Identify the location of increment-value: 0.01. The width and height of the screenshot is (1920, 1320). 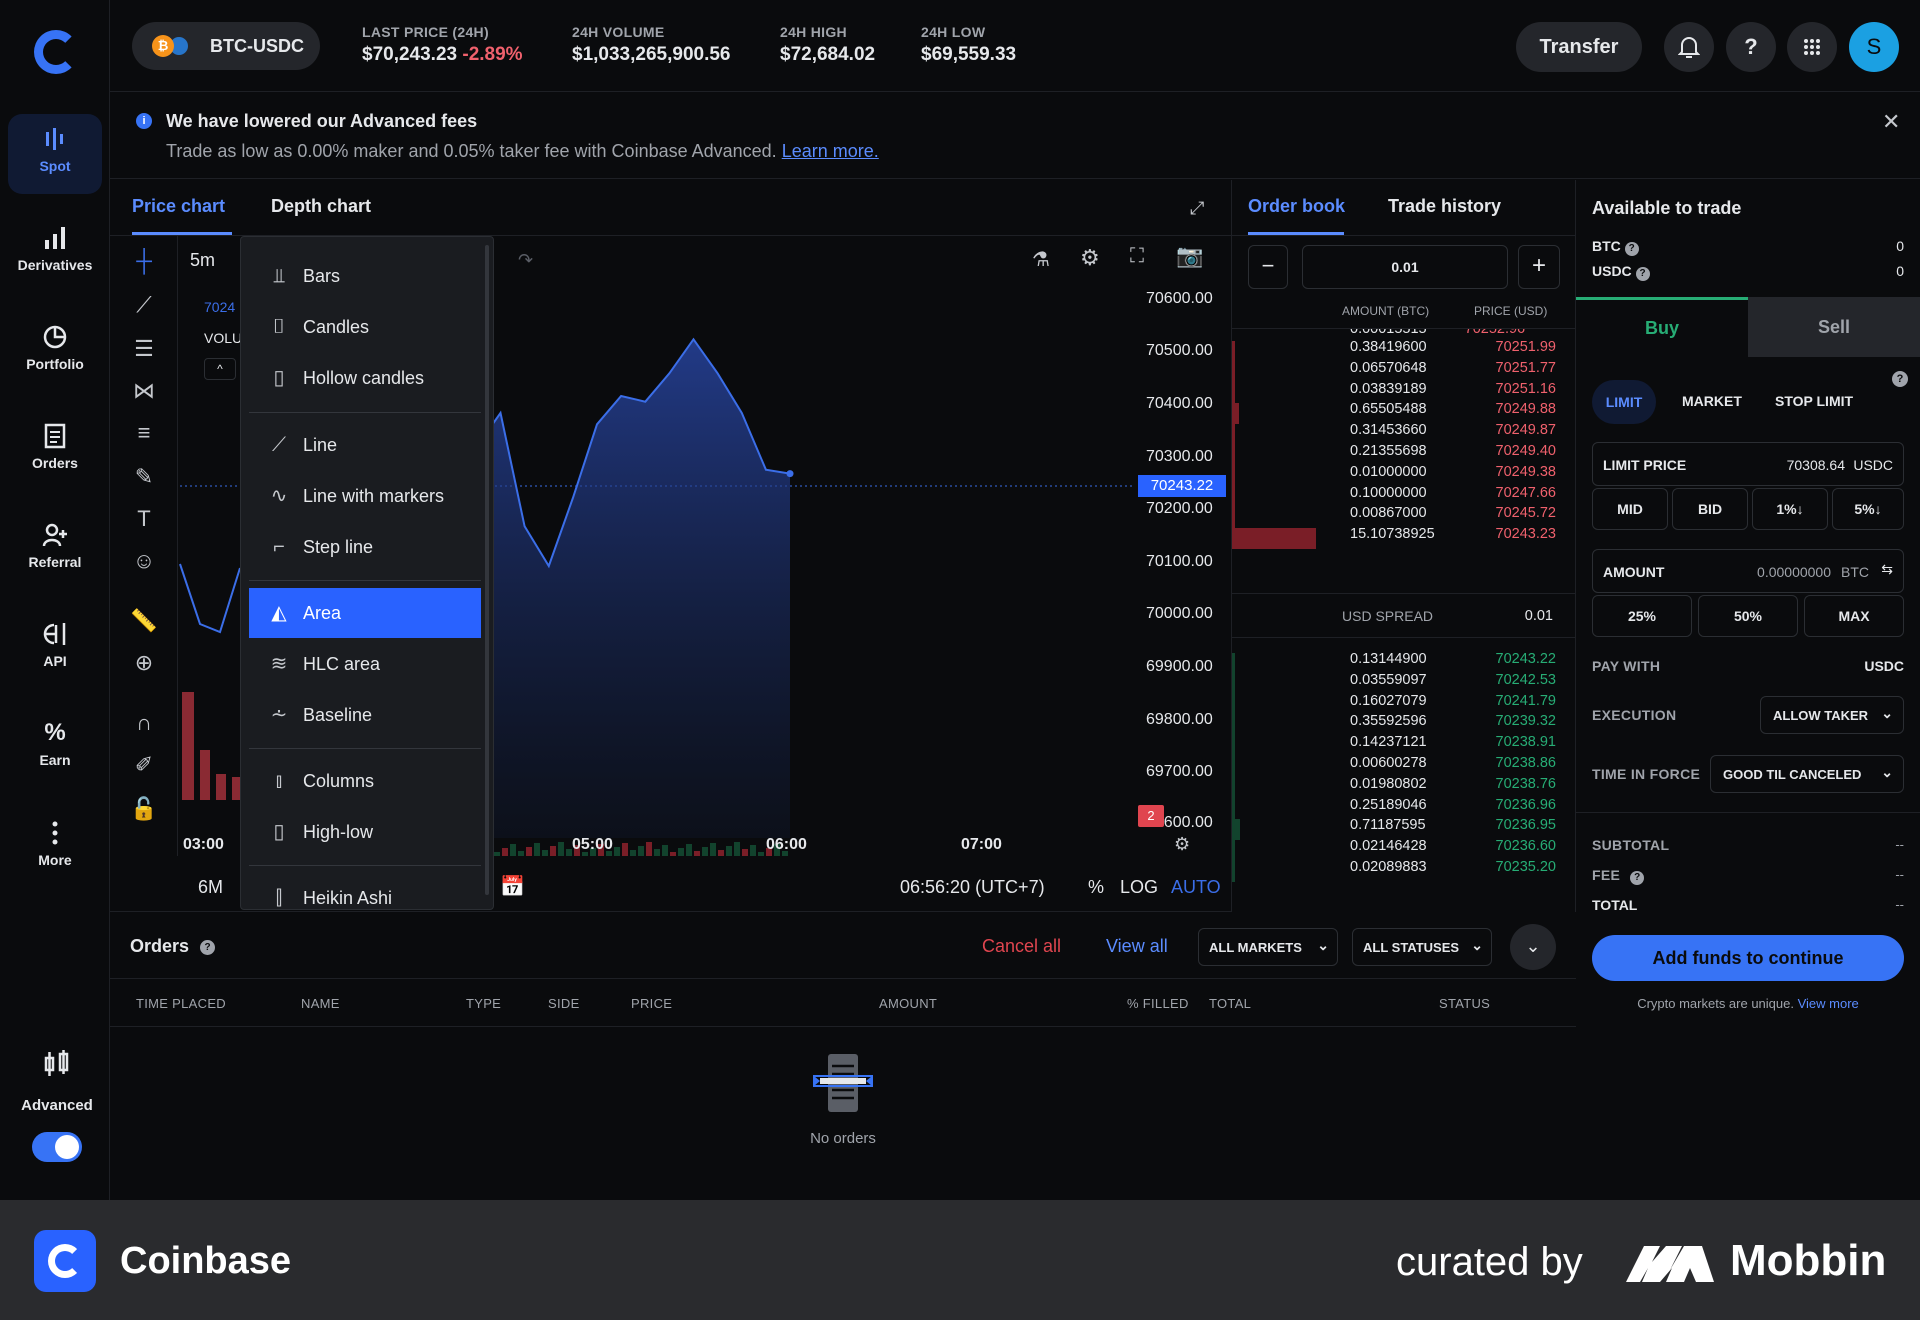
(1405, 267).